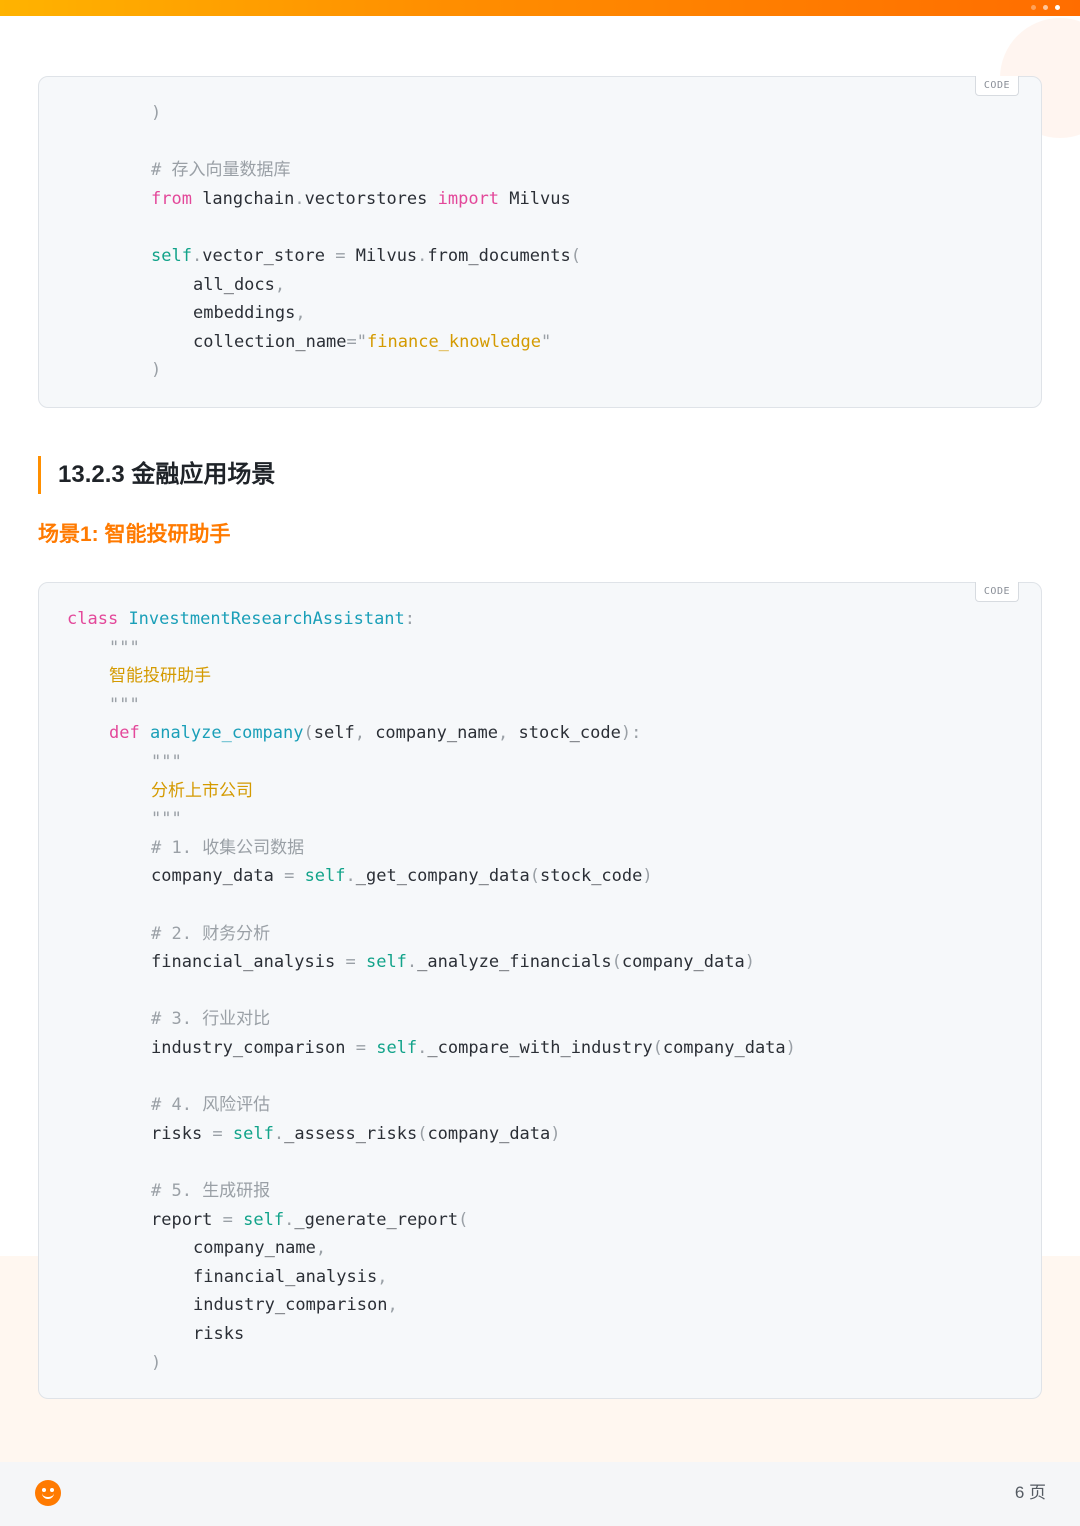 This screenshot has height=1526, width=1080. Describe the element at coordinates (499, 256) in the screenshot. I see `code-token: from_documents` at that location.